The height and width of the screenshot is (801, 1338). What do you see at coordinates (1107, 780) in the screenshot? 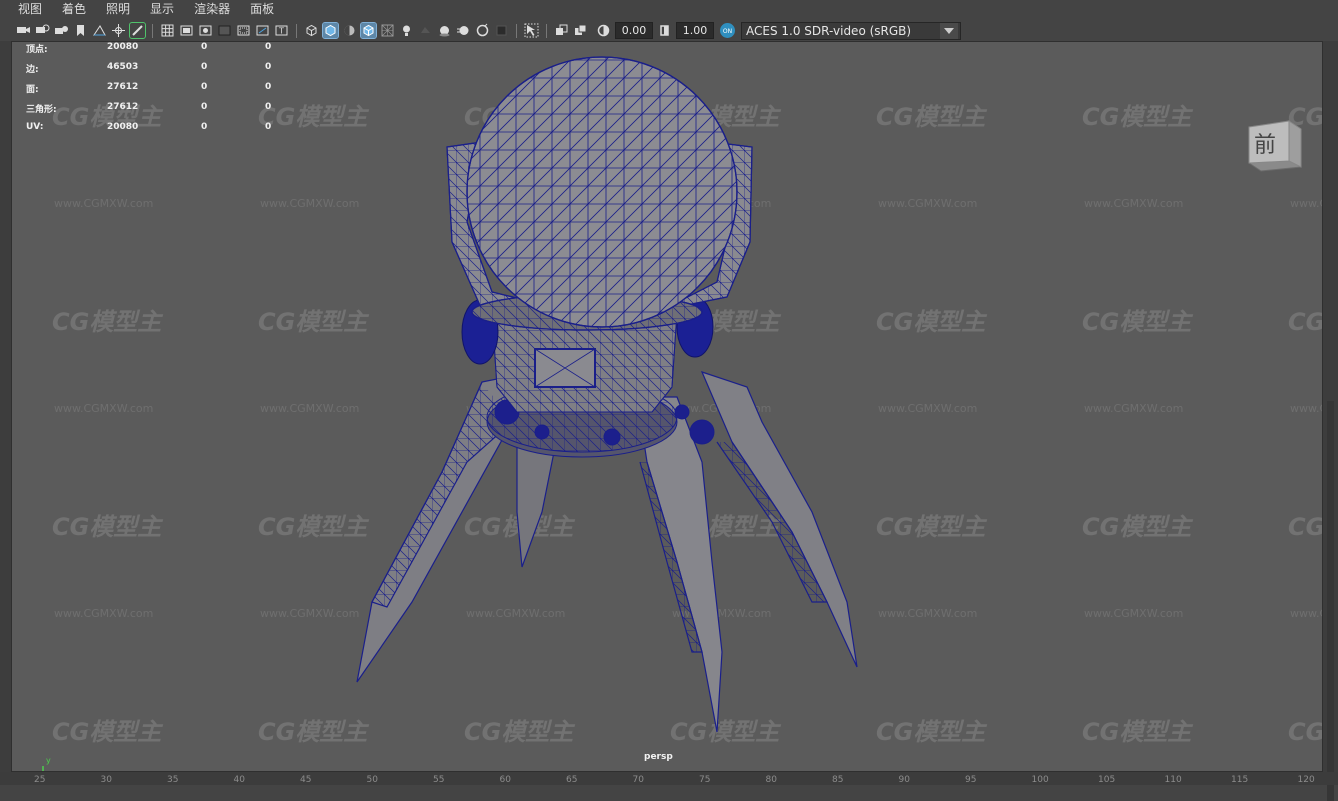
I see `ruler-tick-label: 105` at bounding box center [1107, 780].